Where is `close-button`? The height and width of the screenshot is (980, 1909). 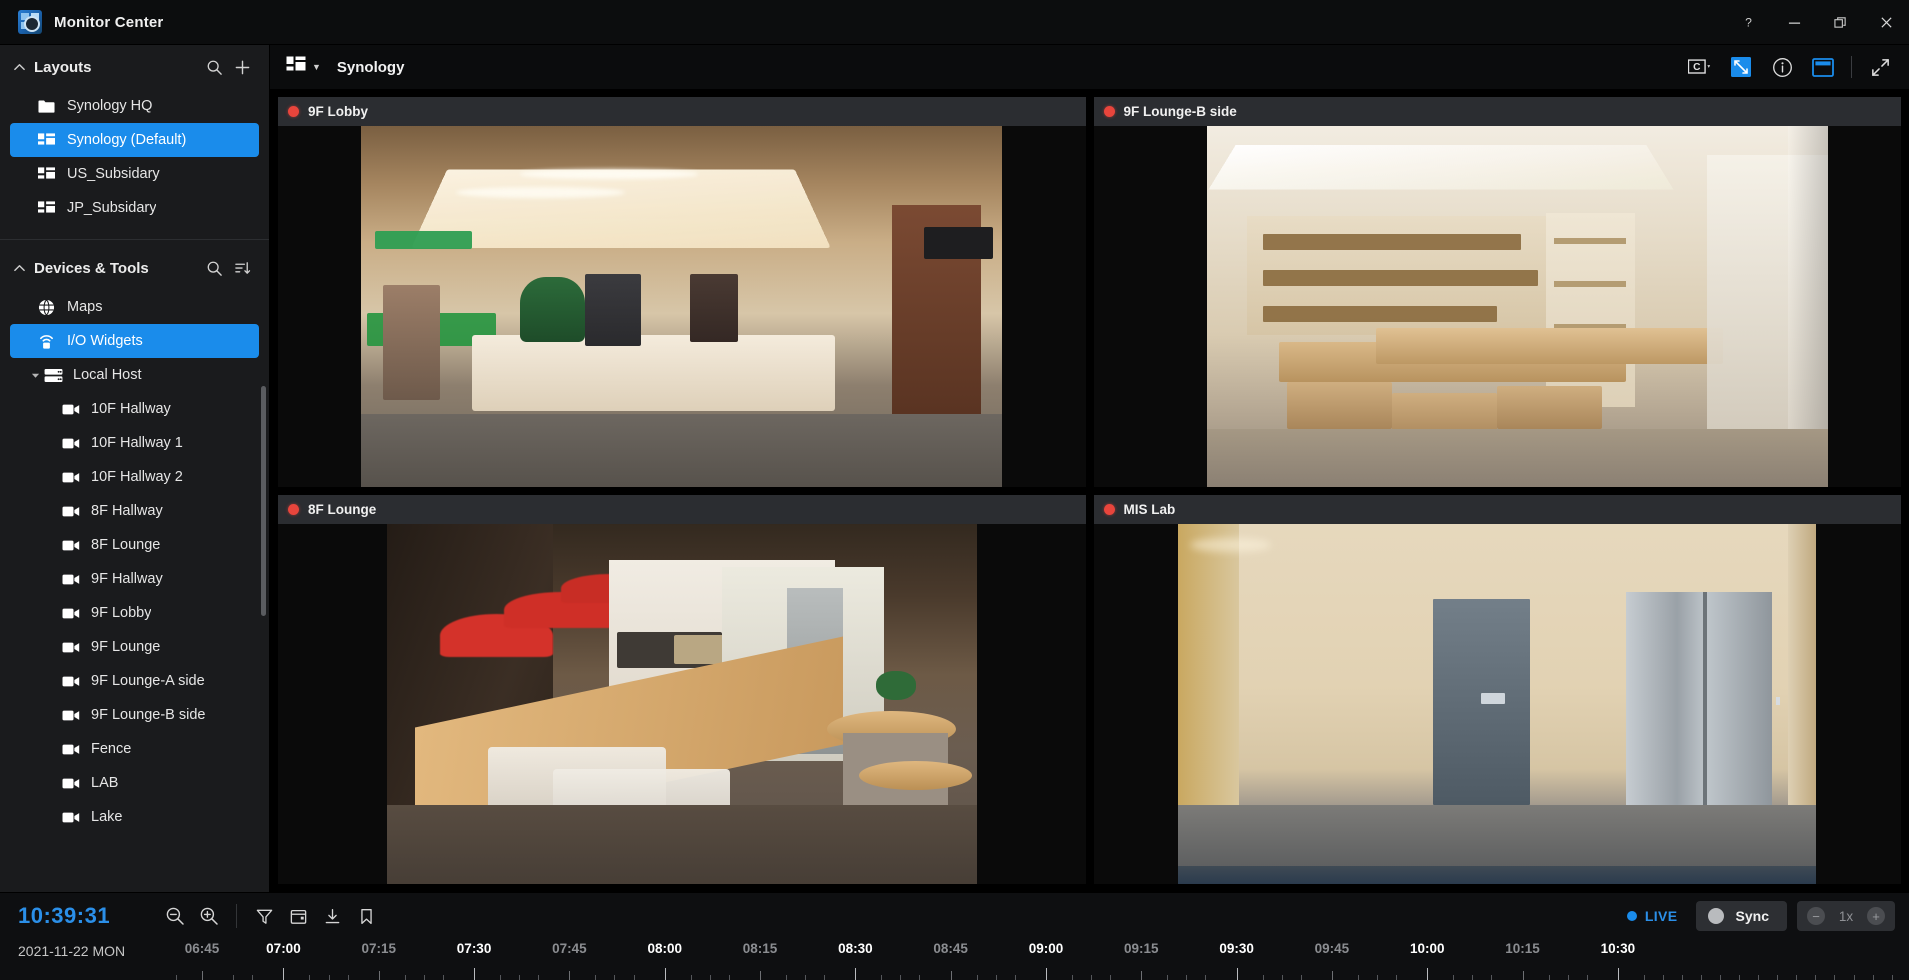
close-button is located at coordinates (1886, 22).